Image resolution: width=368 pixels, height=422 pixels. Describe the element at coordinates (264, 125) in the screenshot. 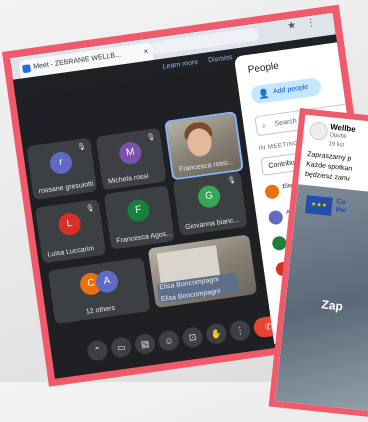

I see `search-icon: ⌕` at that location.